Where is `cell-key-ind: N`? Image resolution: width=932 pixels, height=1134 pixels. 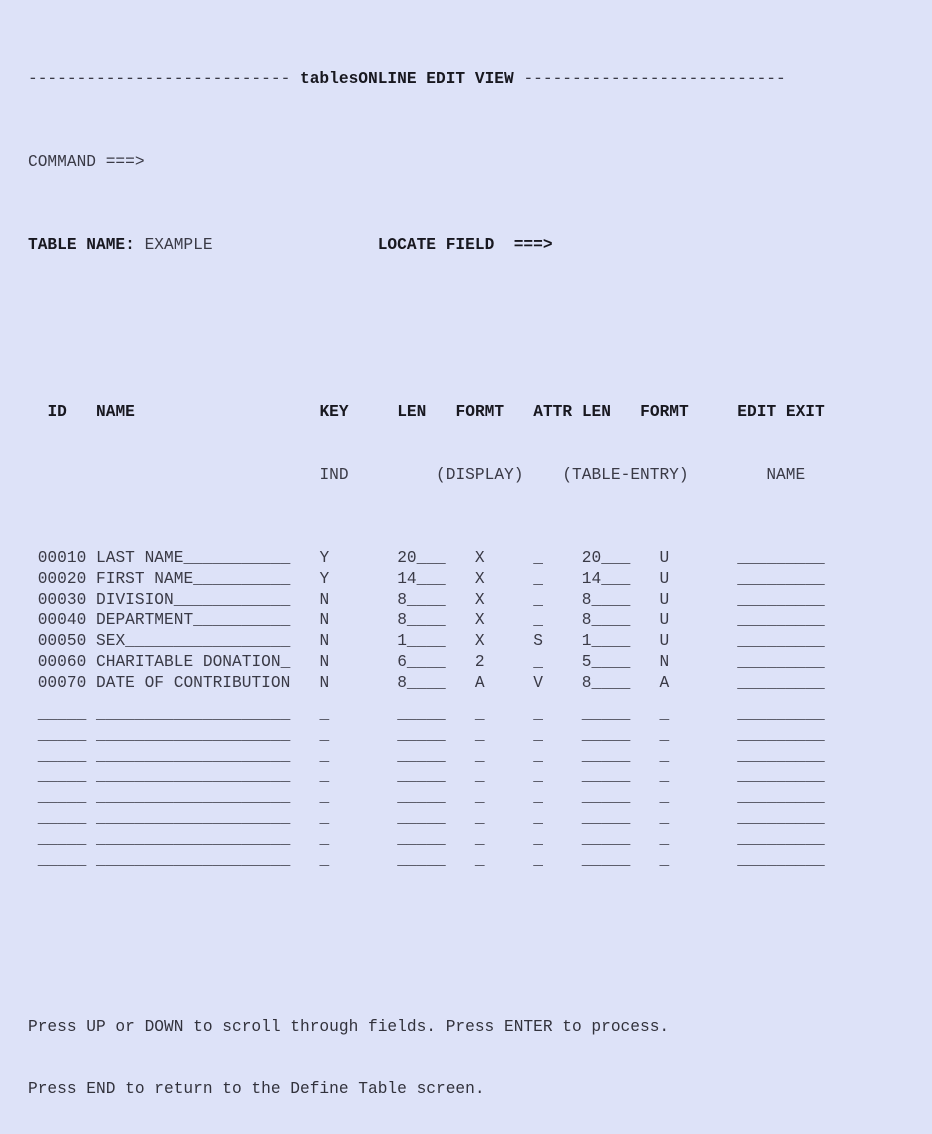
cell-key-ind: N is located at coordinates (324, 600).